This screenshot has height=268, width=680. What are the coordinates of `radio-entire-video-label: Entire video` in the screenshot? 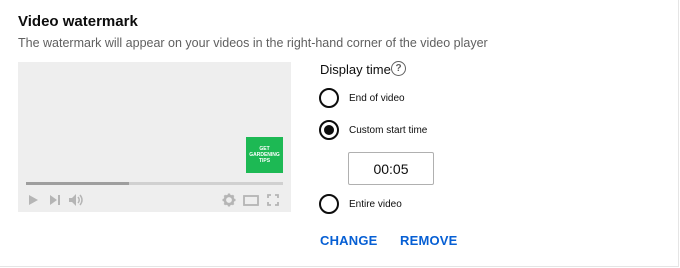 It's located at (375, 204).